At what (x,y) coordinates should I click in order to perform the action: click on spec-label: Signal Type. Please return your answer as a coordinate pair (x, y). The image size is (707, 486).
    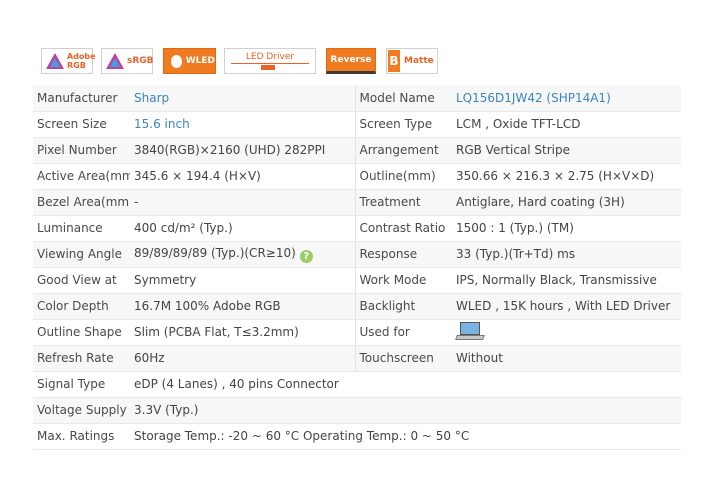
    Looking at the image, I should click on (81, 384).